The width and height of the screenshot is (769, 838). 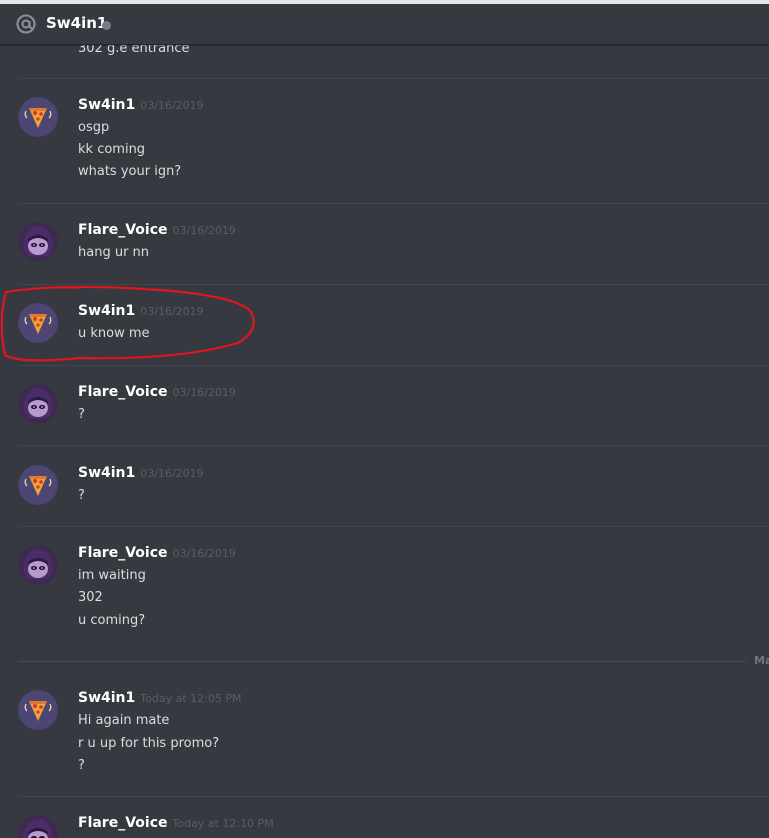 I want to click on message-text: kk coming, so click(x=112, y=149).